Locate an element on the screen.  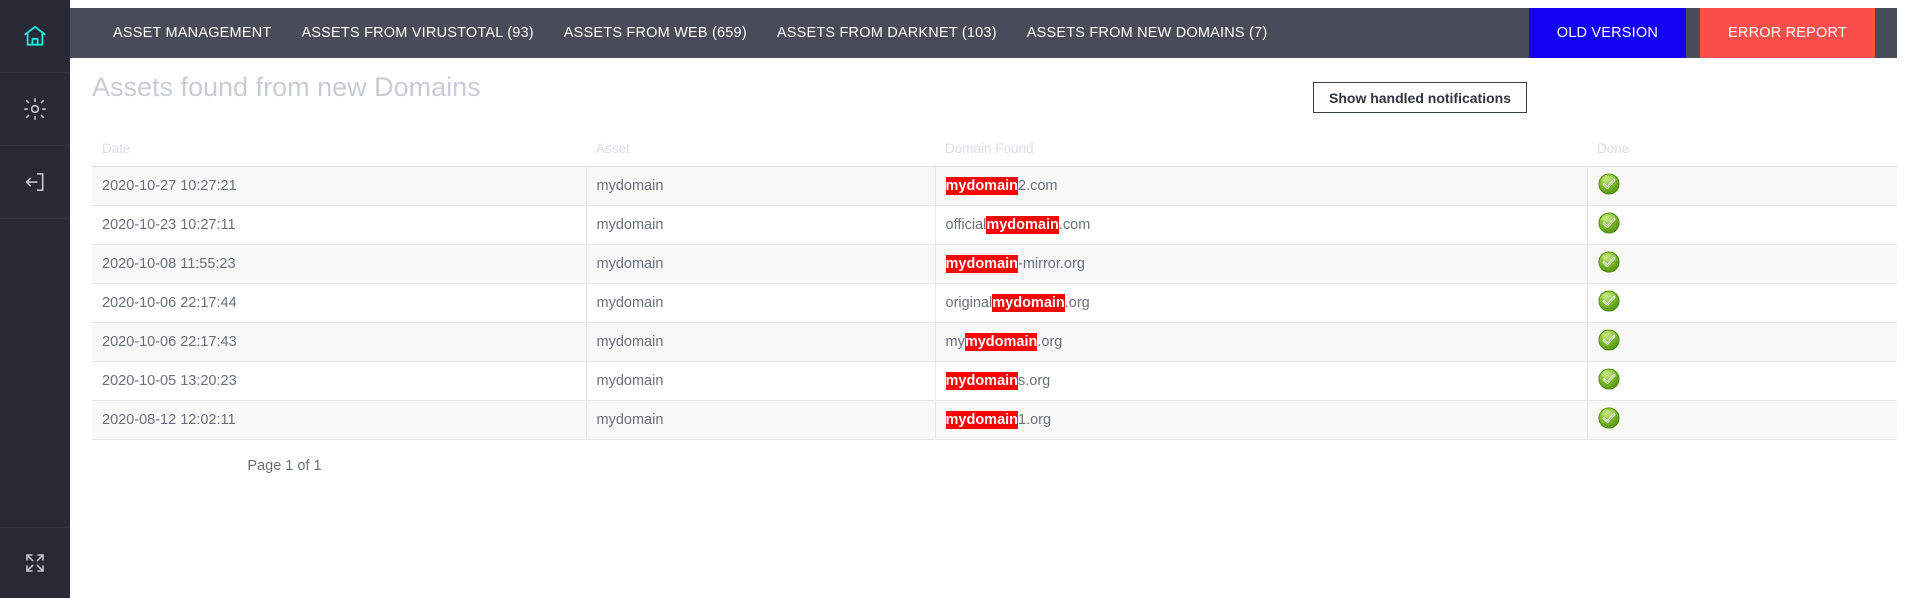
sidebar-spacer is located at coordinates (35, 373).